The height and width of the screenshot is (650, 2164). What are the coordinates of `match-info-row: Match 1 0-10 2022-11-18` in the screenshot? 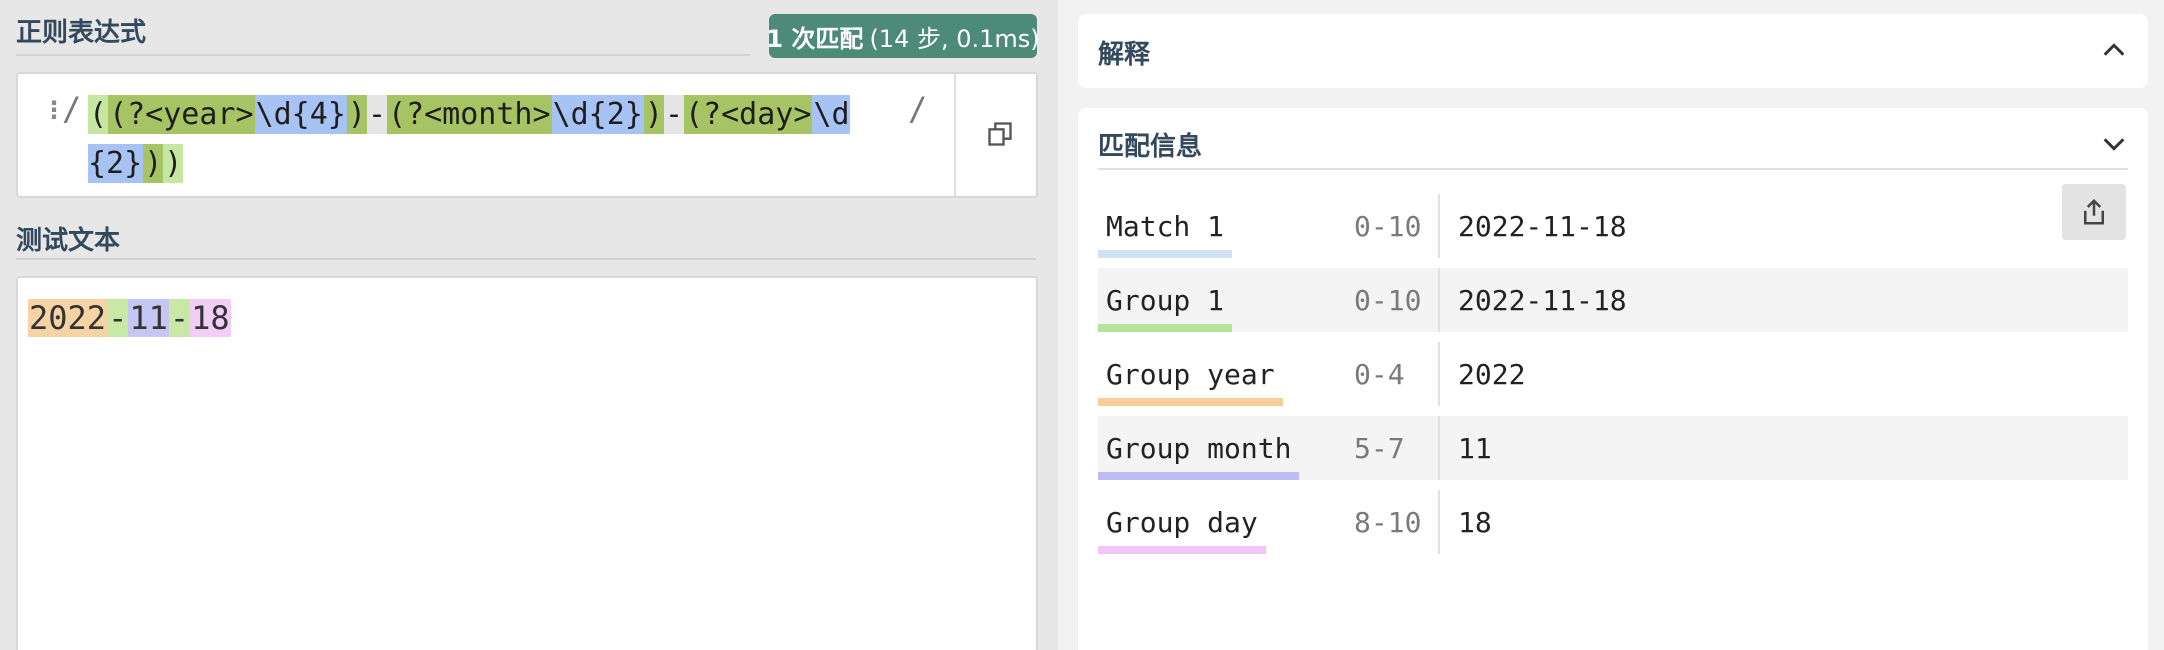 It's located at (1613, 226).